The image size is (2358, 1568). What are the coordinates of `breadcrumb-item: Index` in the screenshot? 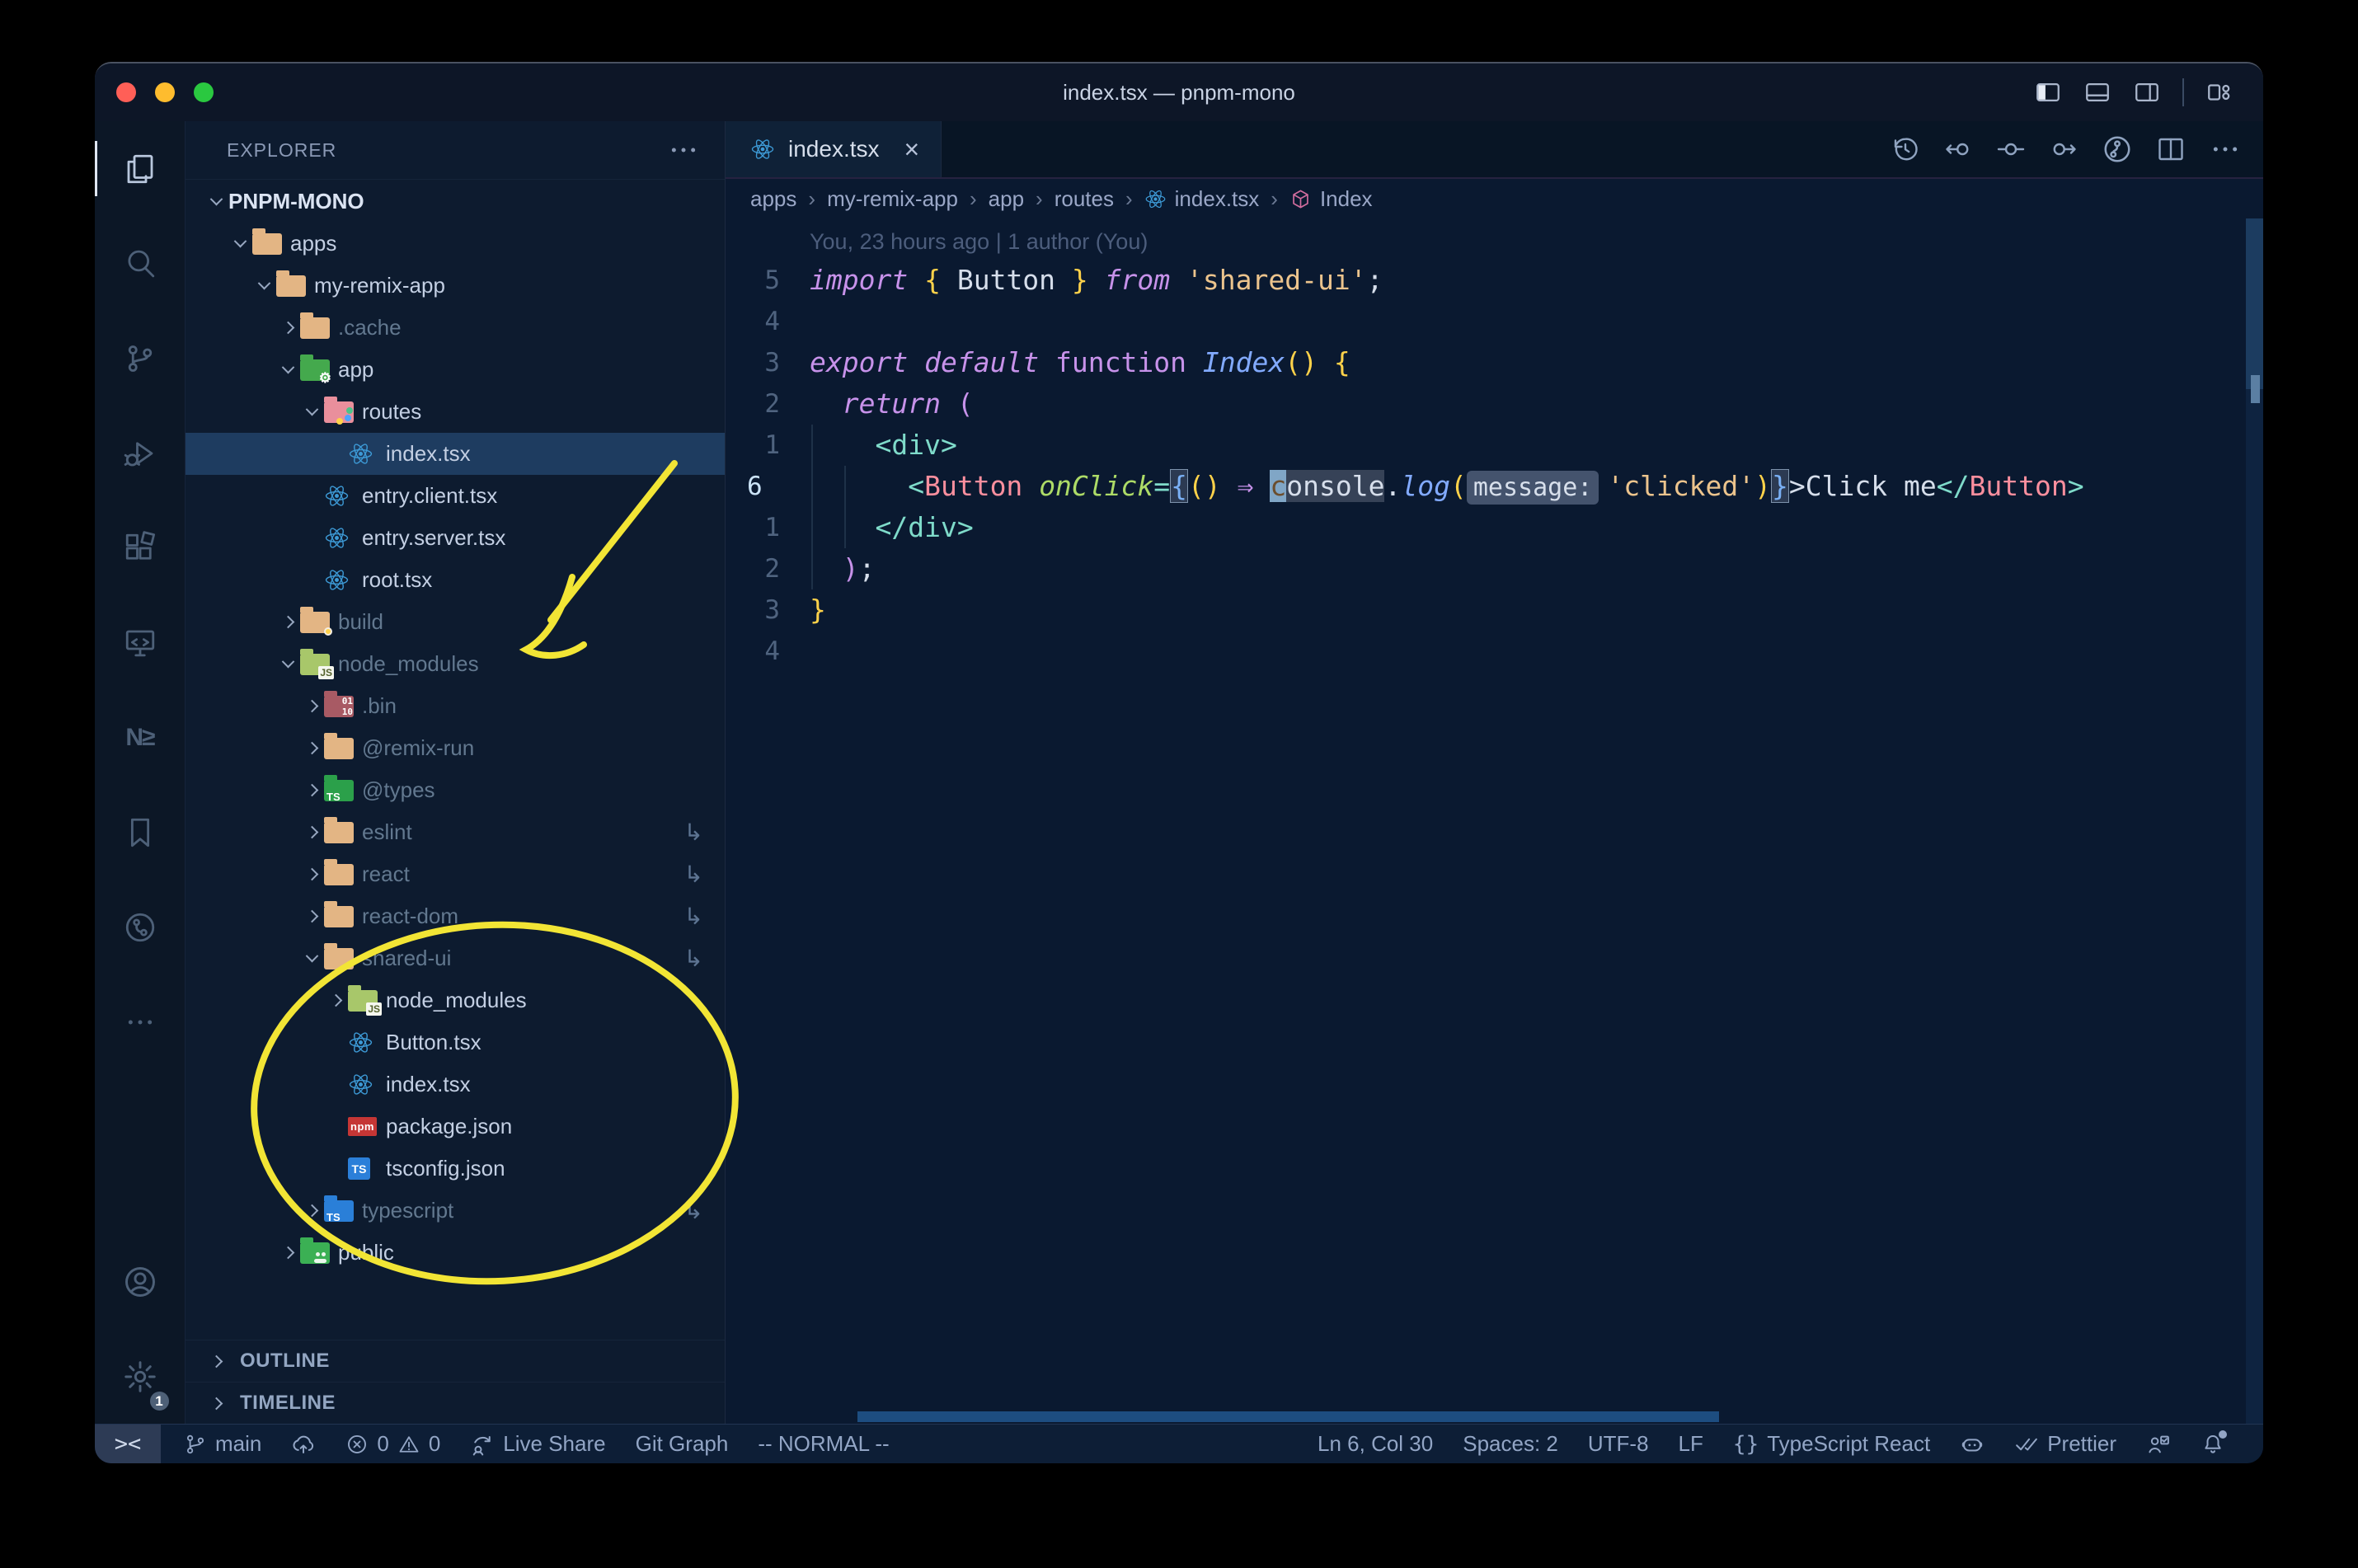 It's located at (1331, 199).